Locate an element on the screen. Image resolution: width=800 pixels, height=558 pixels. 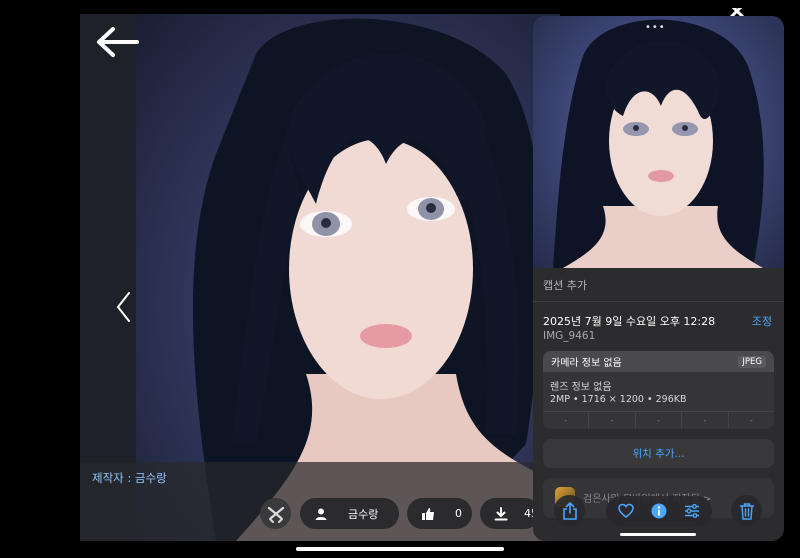
class-button is located at coordinates (275, 513).